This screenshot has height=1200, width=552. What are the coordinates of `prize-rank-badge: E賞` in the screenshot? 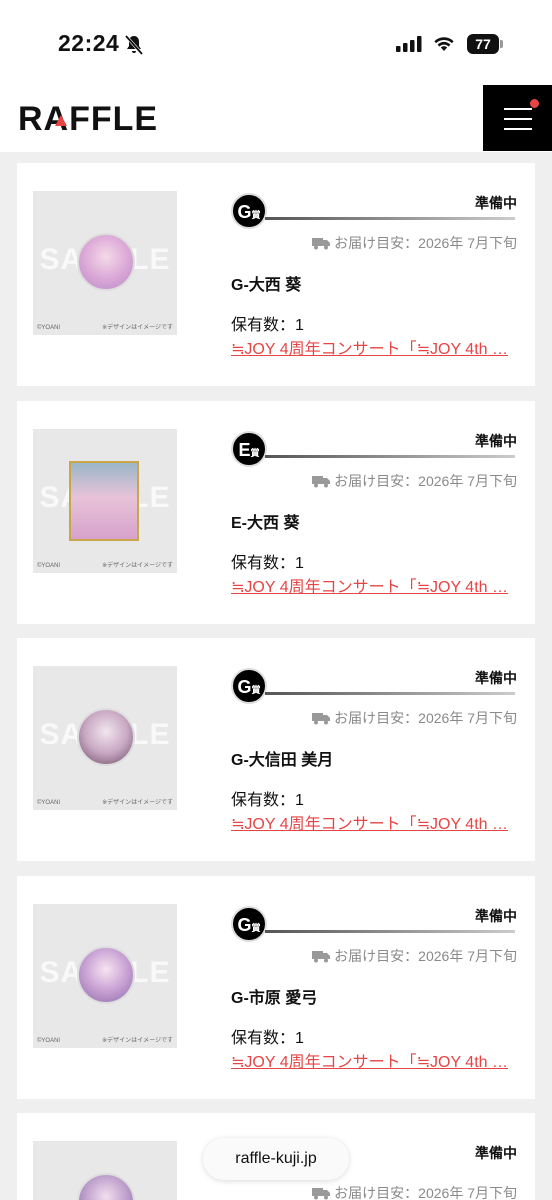 It's located at (249, 449).